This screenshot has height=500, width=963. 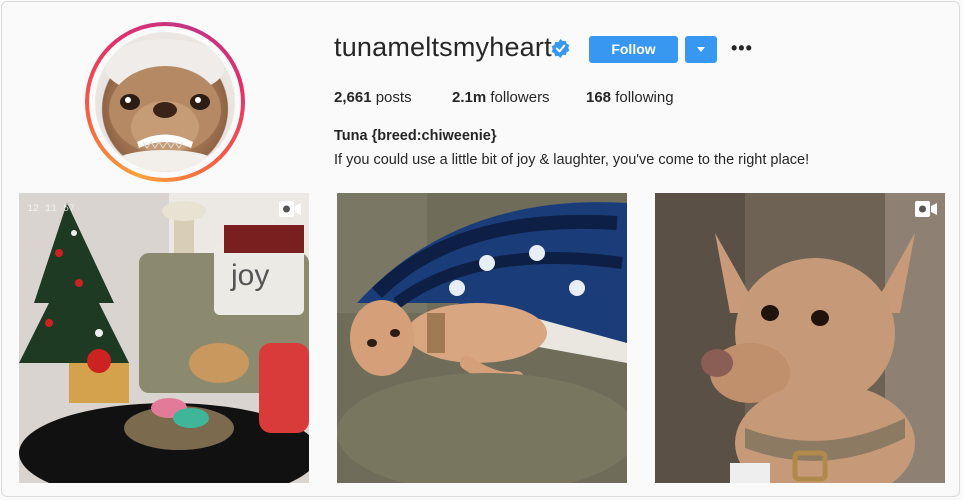 What do you see at coordinates (51, 209) in the screenshot?
I see `video-timestamp: 12 11 57` at bounding box center [51, 209].